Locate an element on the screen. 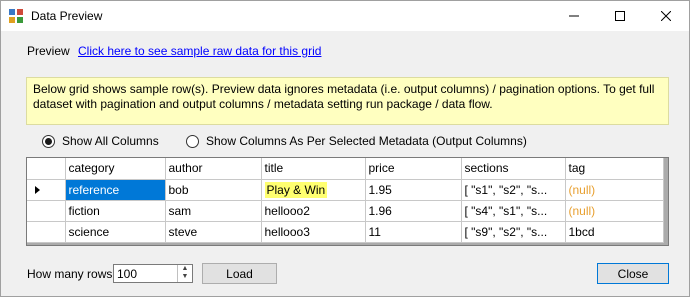  maximize-icon is located at coordinates (620, 16).